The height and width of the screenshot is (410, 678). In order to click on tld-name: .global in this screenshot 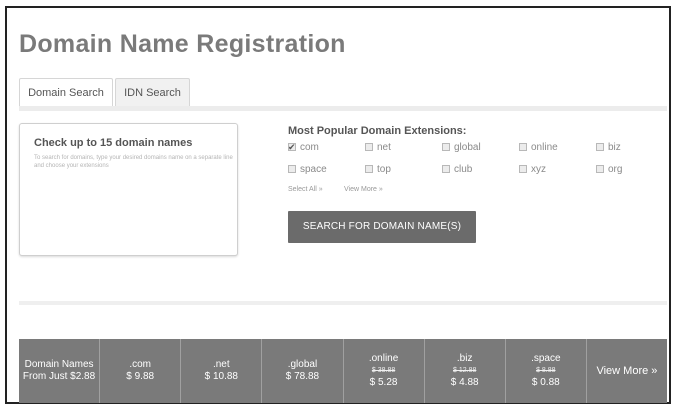, I will do `click(302, 364)`.